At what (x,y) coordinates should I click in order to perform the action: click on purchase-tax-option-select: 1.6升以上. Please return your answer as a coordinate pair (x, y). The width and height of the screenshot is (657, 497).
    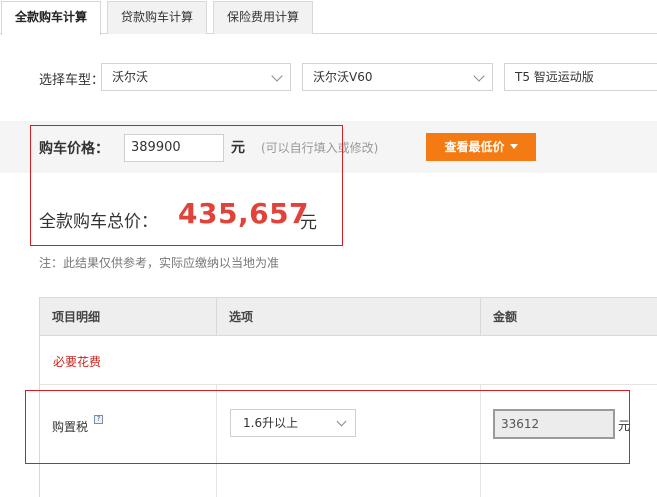
    Looking at the image, I should click on (293, 423).